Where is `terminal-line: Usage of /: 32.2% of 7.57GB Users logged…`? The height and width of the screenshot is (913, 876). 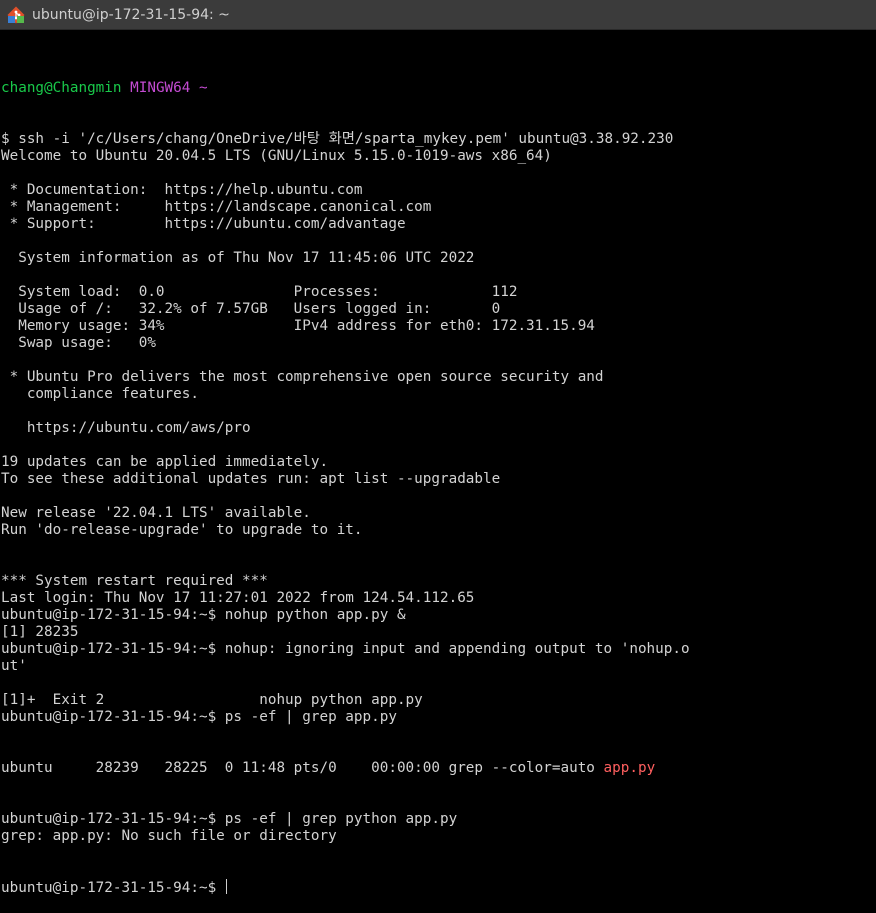
terminal-line: Usage of /: 32.2% of 7.57GB Users logged… is located at coordinates (251, 309).